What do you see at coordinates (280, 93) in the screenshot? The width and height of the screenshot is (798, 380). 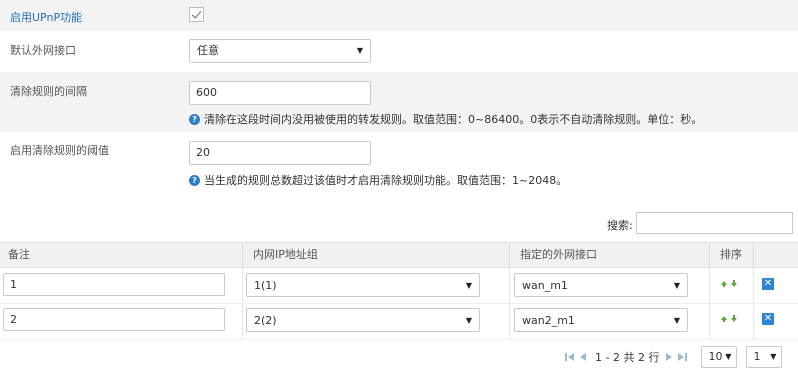 I see `clear-interval-input: 600` at bounding box center [280, 93].